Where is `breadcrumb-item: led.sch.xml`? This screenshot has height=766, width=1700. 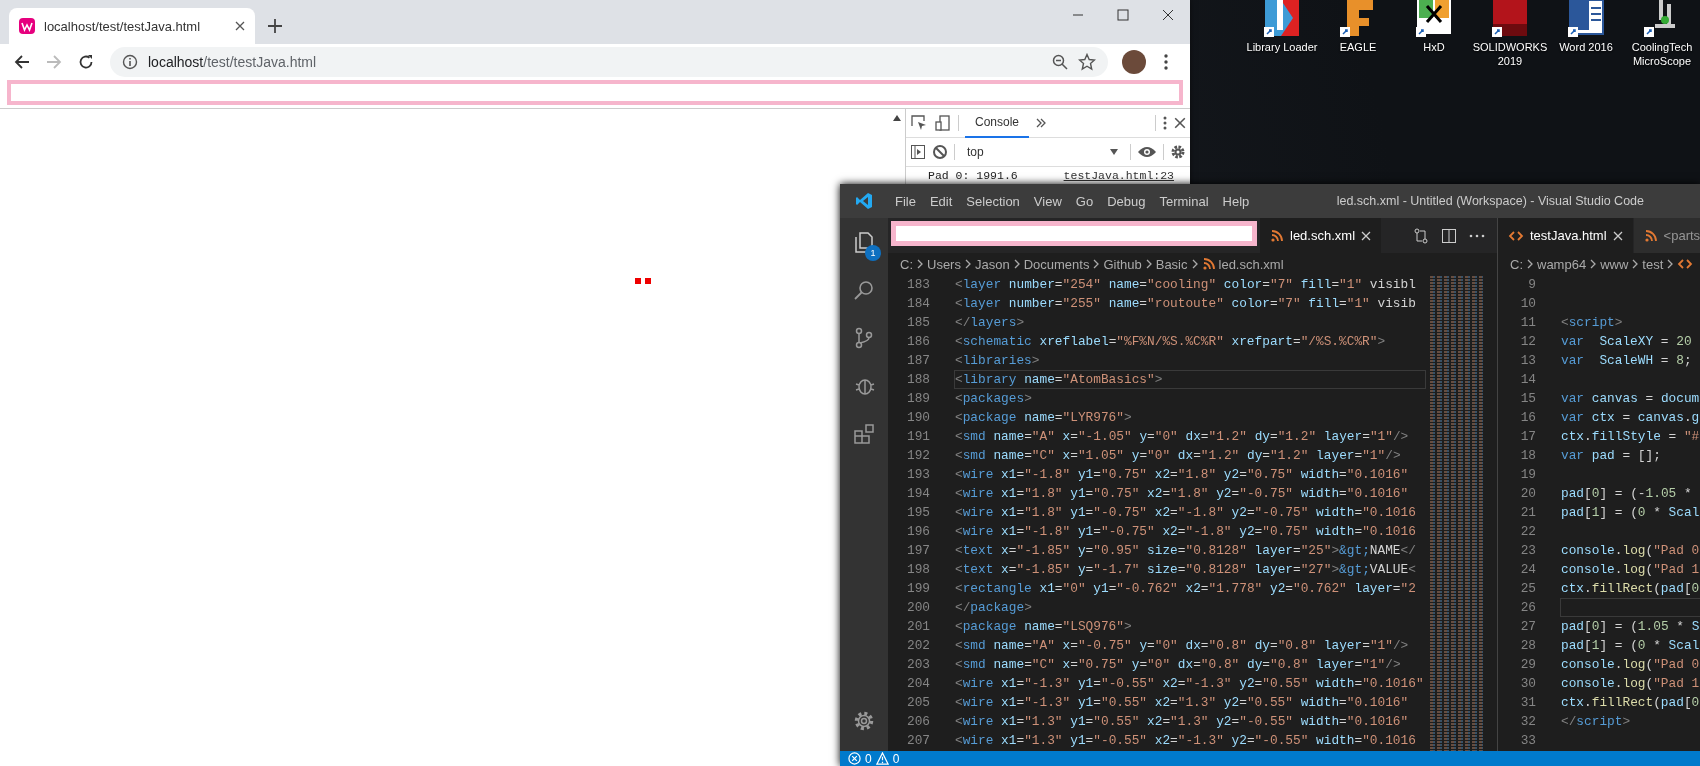 breadcrumb-item: led.sch.xml is located at coordinates (1251, 264).